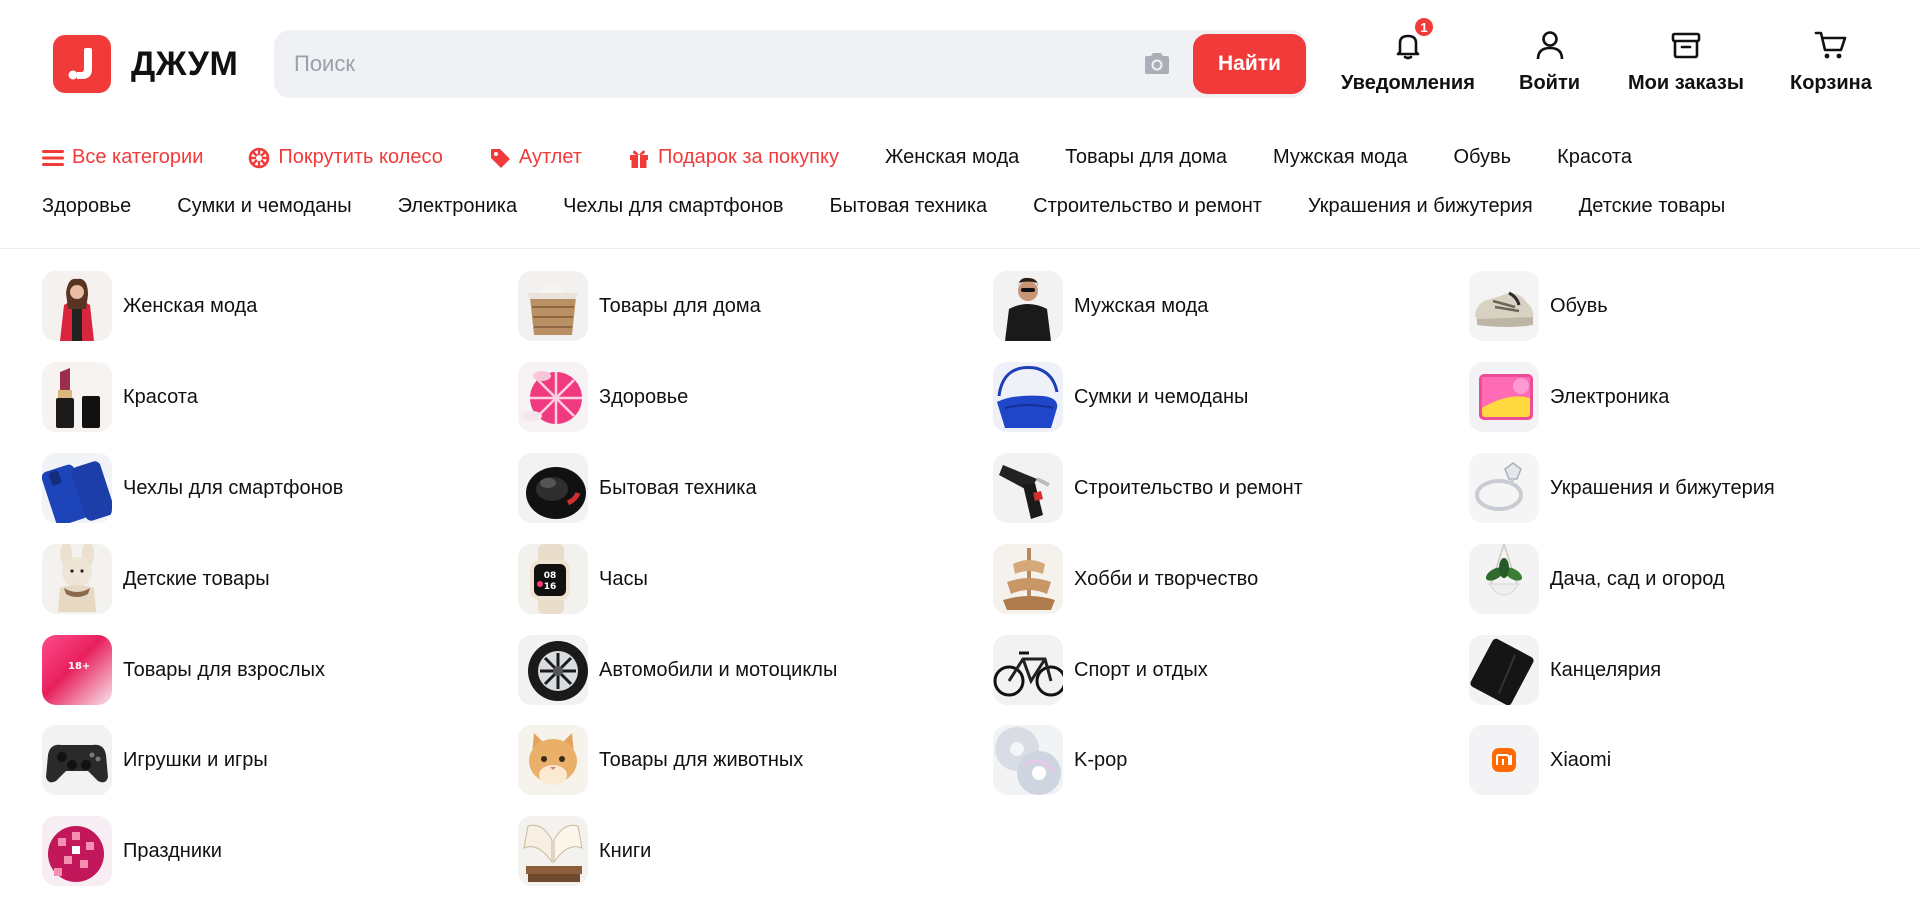 This screenshot has width=1920, height=916. I want to click on hanging-plant-thumb-icon, so click(1504, 579).